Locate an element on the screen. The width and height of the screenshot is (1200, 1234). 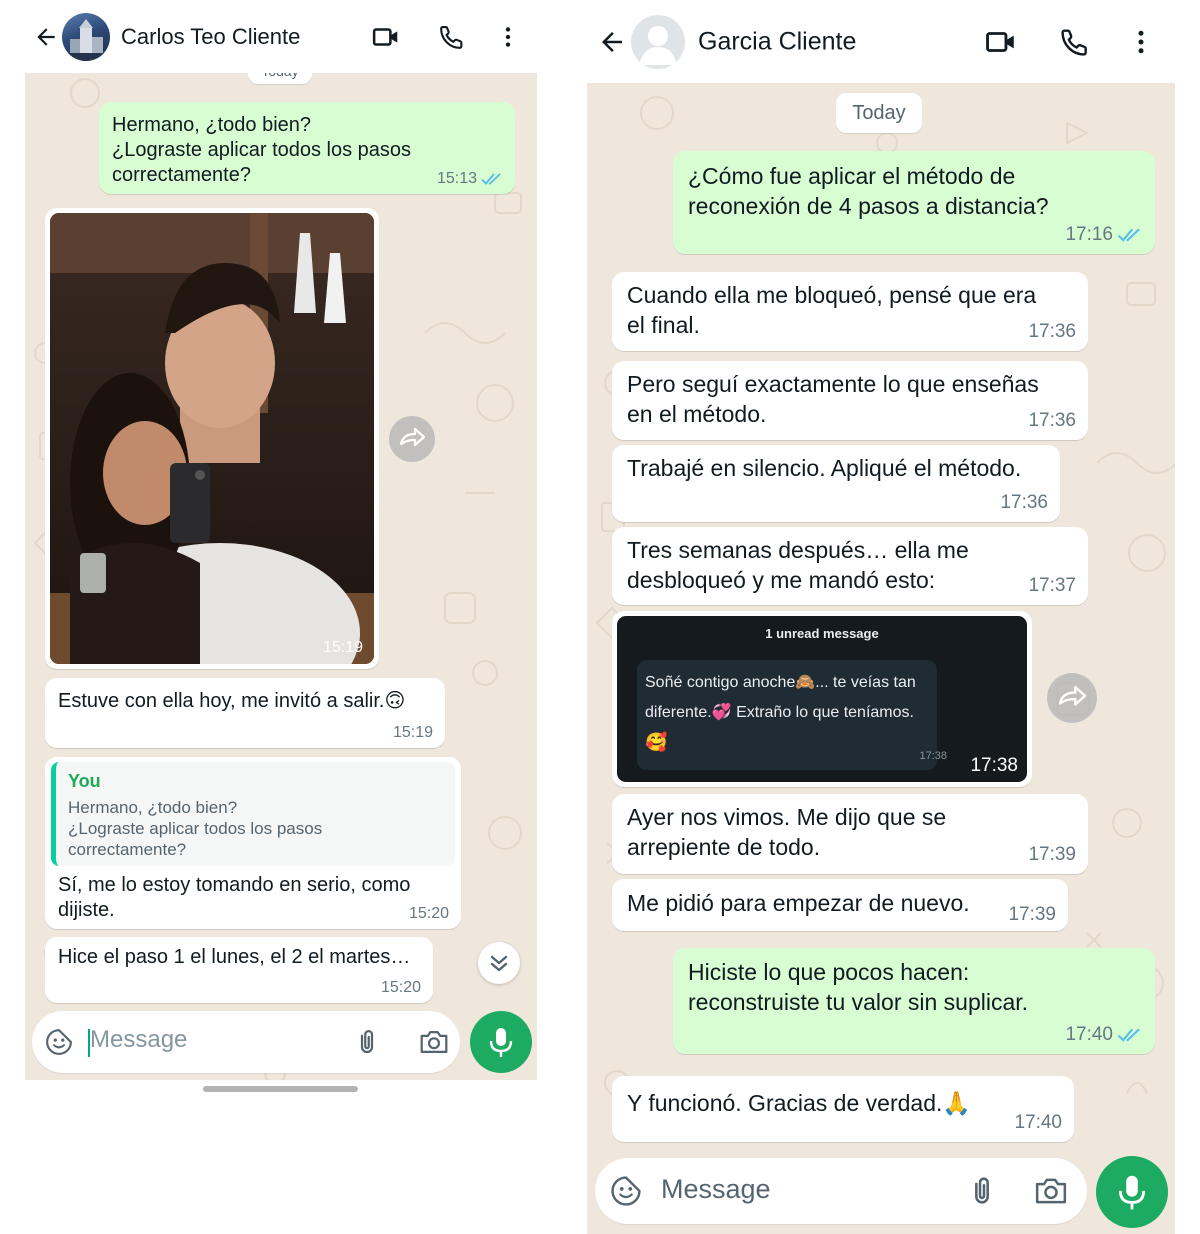
message-meta: 15:19 is located at coordinates (343, 648).